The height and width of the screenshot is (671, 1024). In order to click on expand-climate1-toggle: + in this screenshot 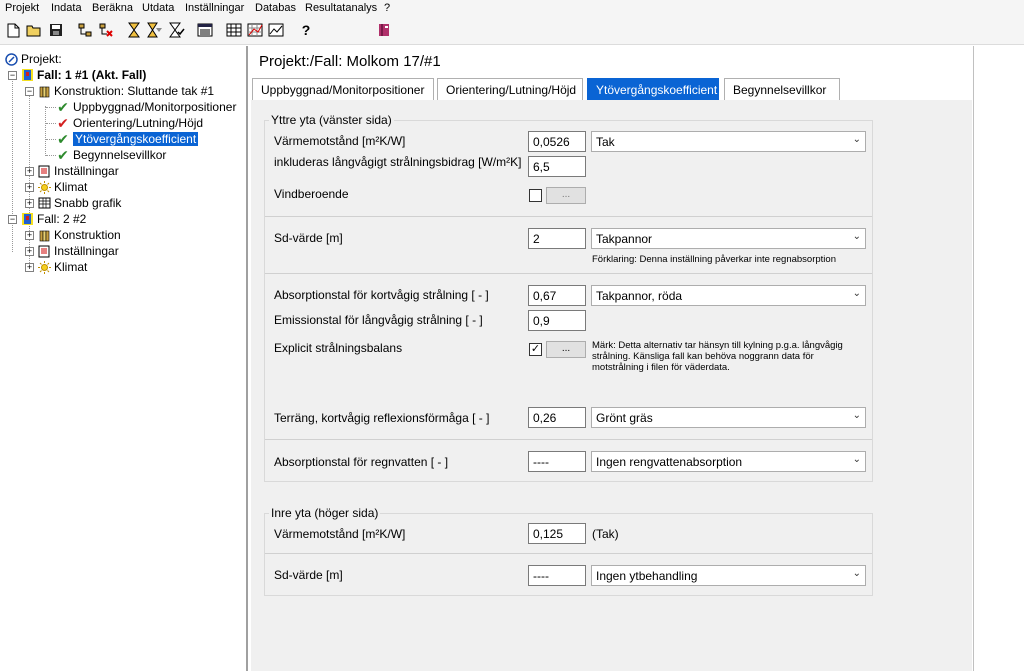, I will do `click(29, 187)`.